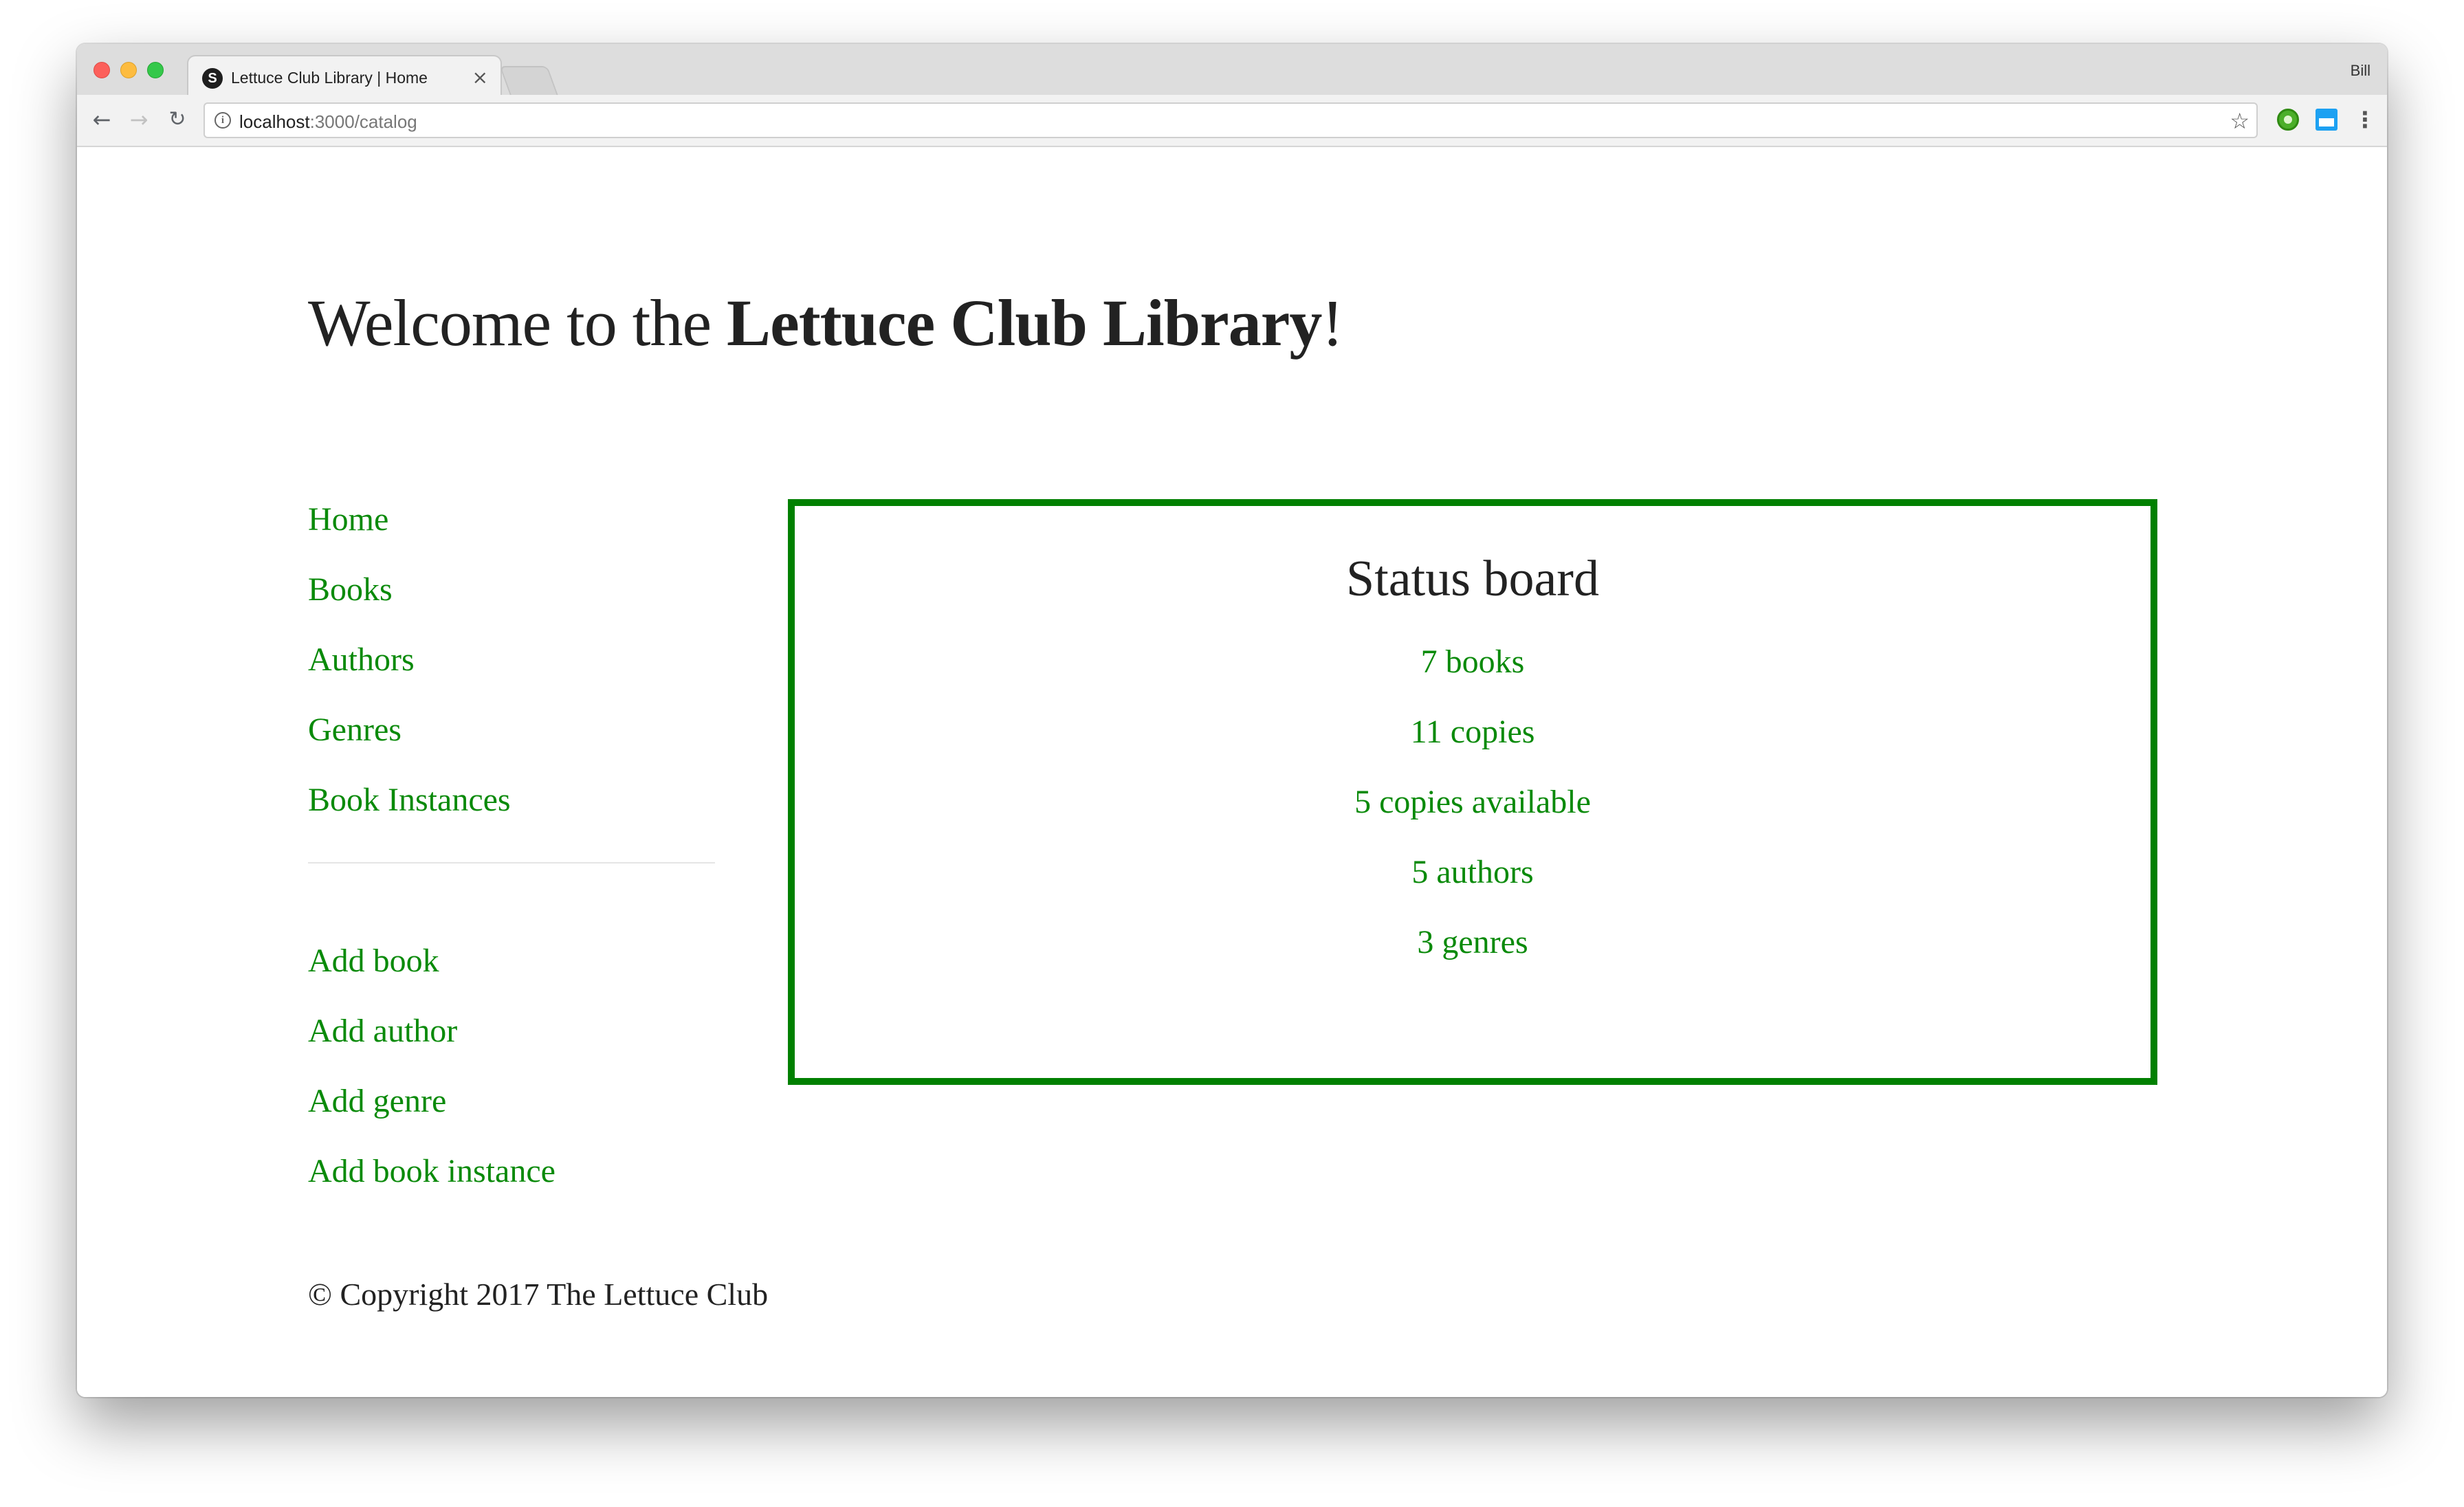  Describe the element at coordinates (1472, 747) in the screenshot. I see `status-item-copies: 11 copies` at that location.